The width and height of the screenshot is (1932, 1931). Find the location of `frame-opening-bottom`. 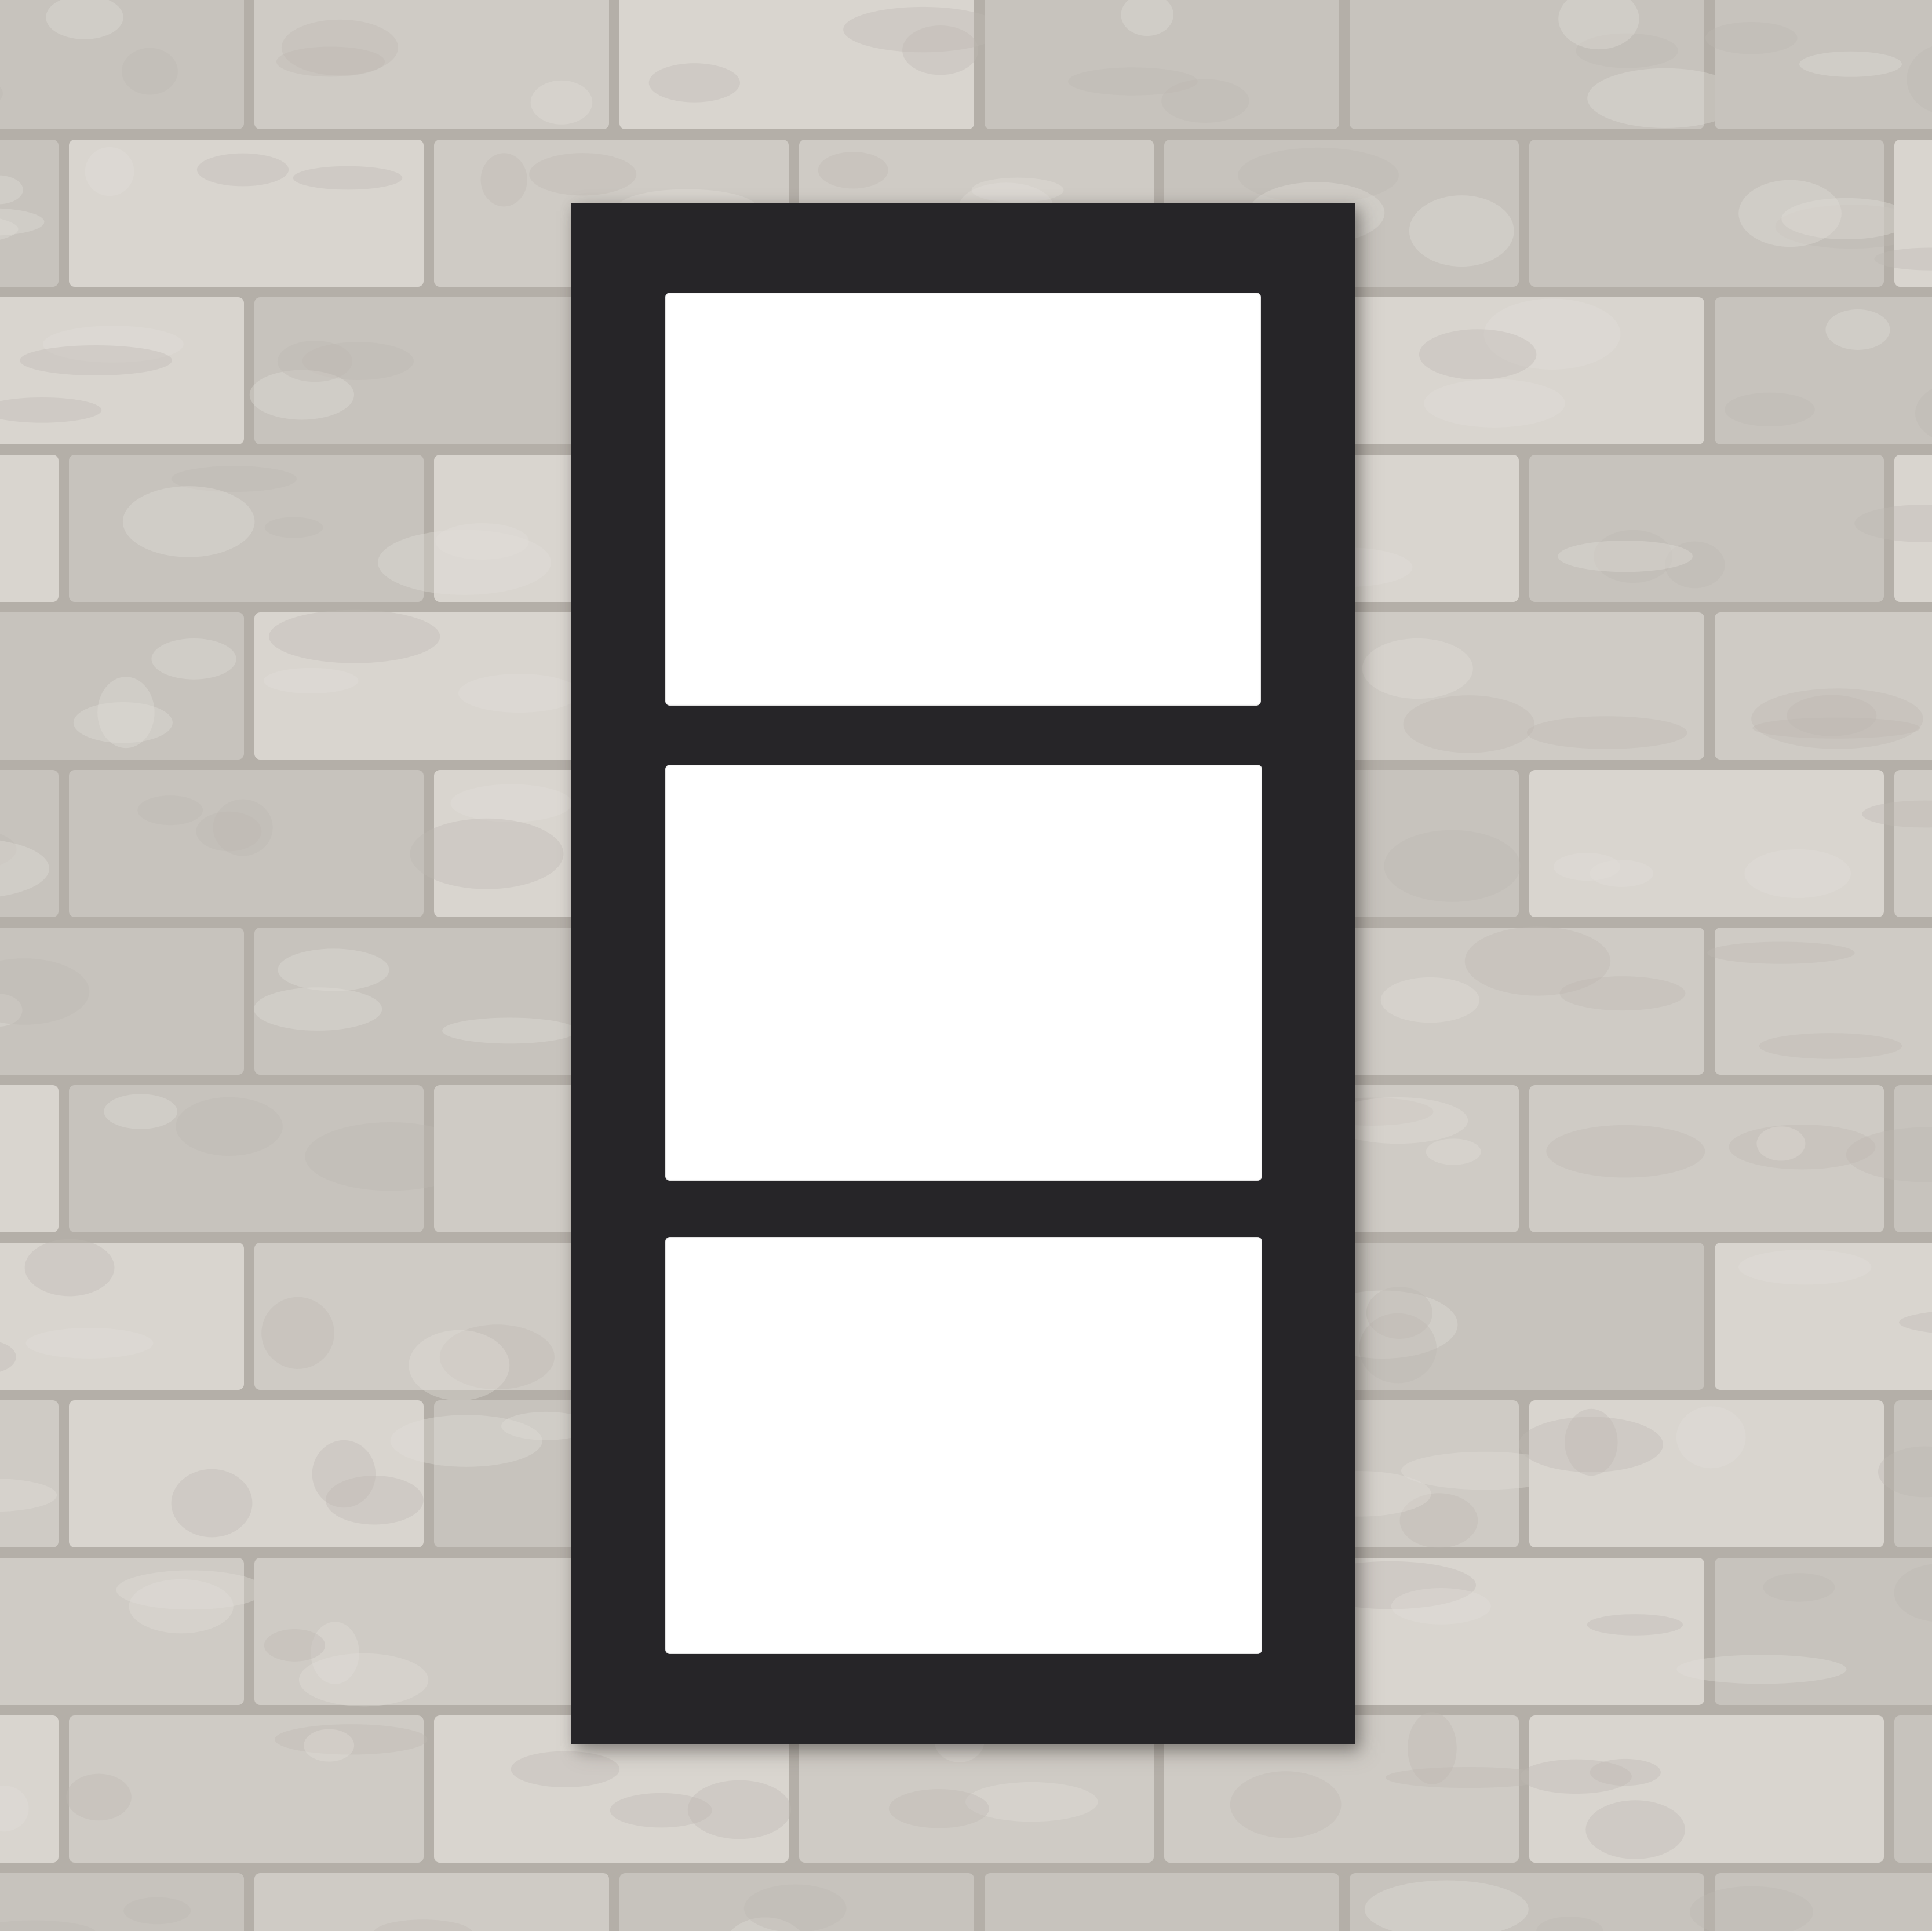

frame-opening-bottom is located at coordinates (964, 1445).